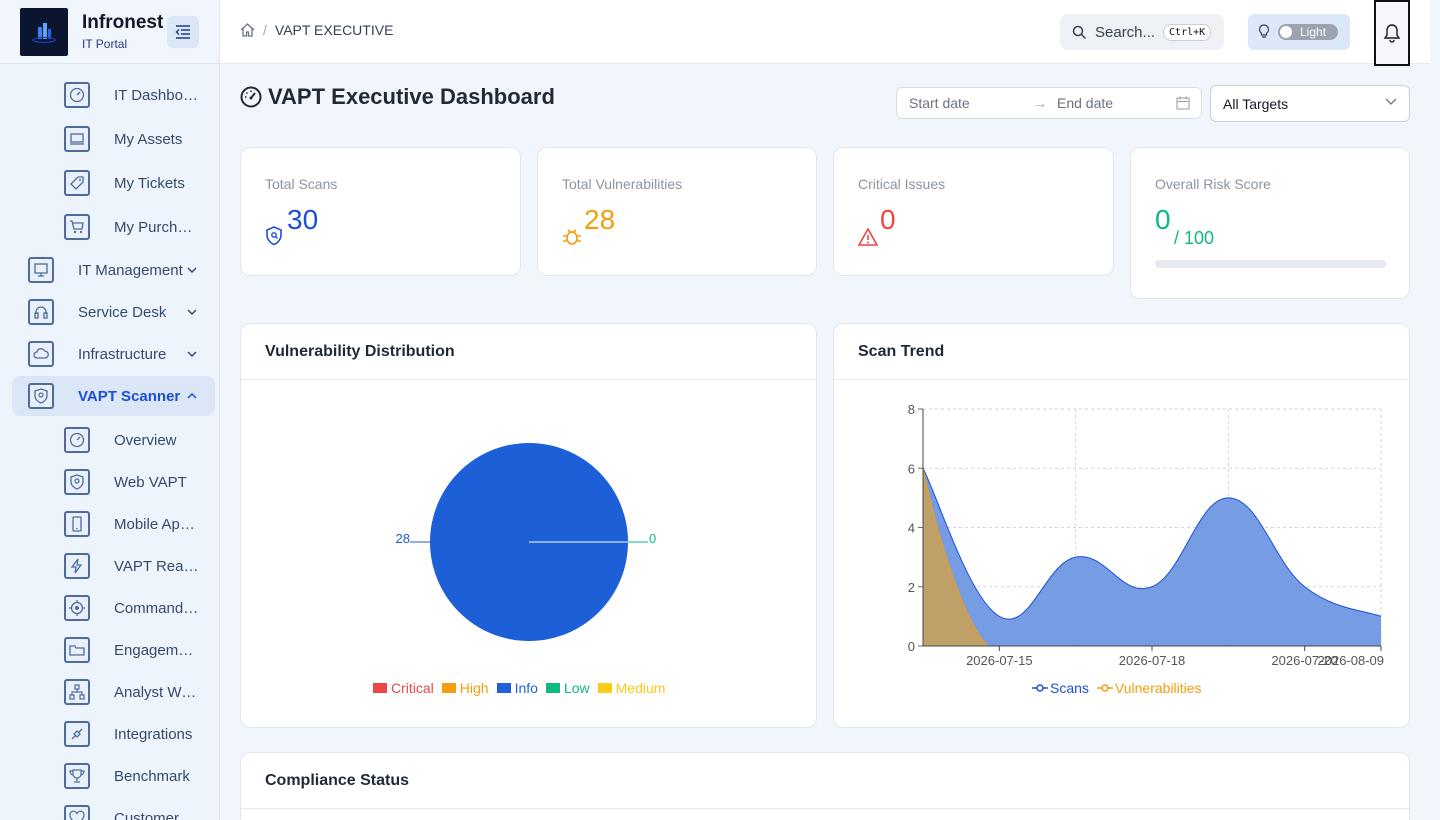 The height and width of the screenshot is (820, 1440). I want to click on bug-icon, so click(572, 237).